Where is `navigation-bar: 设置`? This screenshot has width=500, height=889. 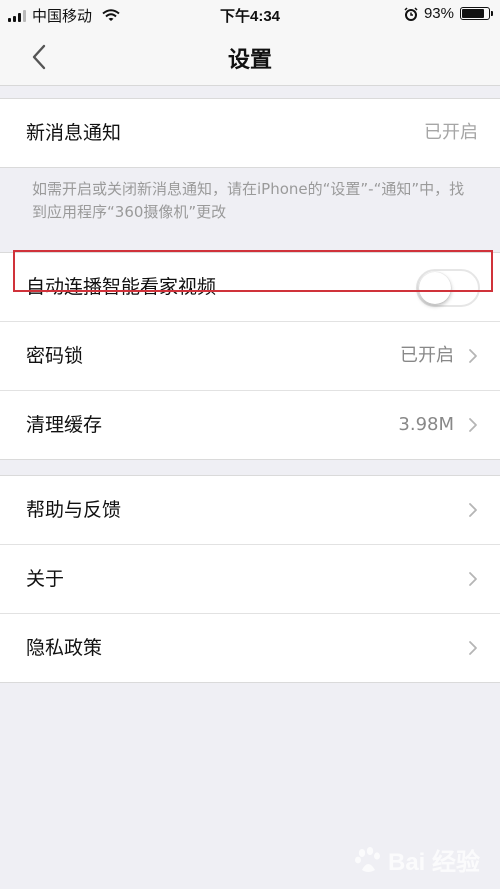
navigation-bar: 设置 is located at coordinates (250, 57).